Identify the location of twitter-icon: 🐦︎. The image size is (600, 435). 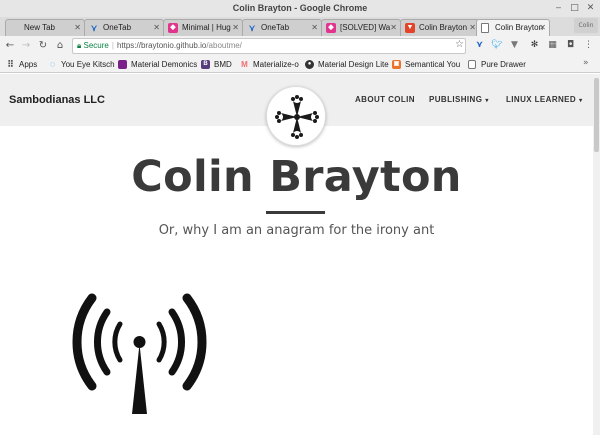
(496, 45).